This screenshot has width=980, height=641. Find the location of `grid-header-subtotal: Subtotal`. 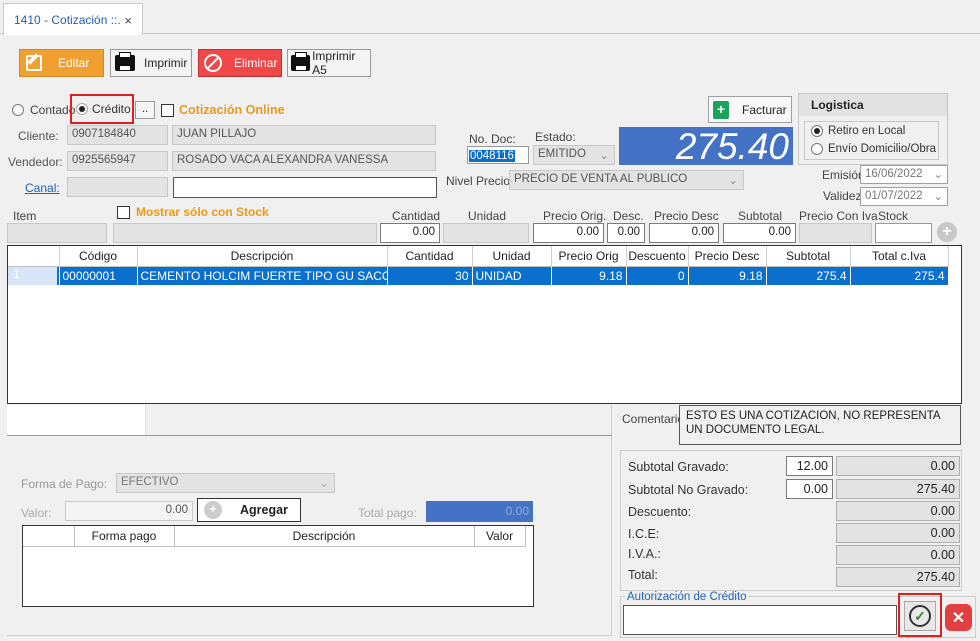

grid-header-subtotal: Subtotal is located at coordinates (808, 256).